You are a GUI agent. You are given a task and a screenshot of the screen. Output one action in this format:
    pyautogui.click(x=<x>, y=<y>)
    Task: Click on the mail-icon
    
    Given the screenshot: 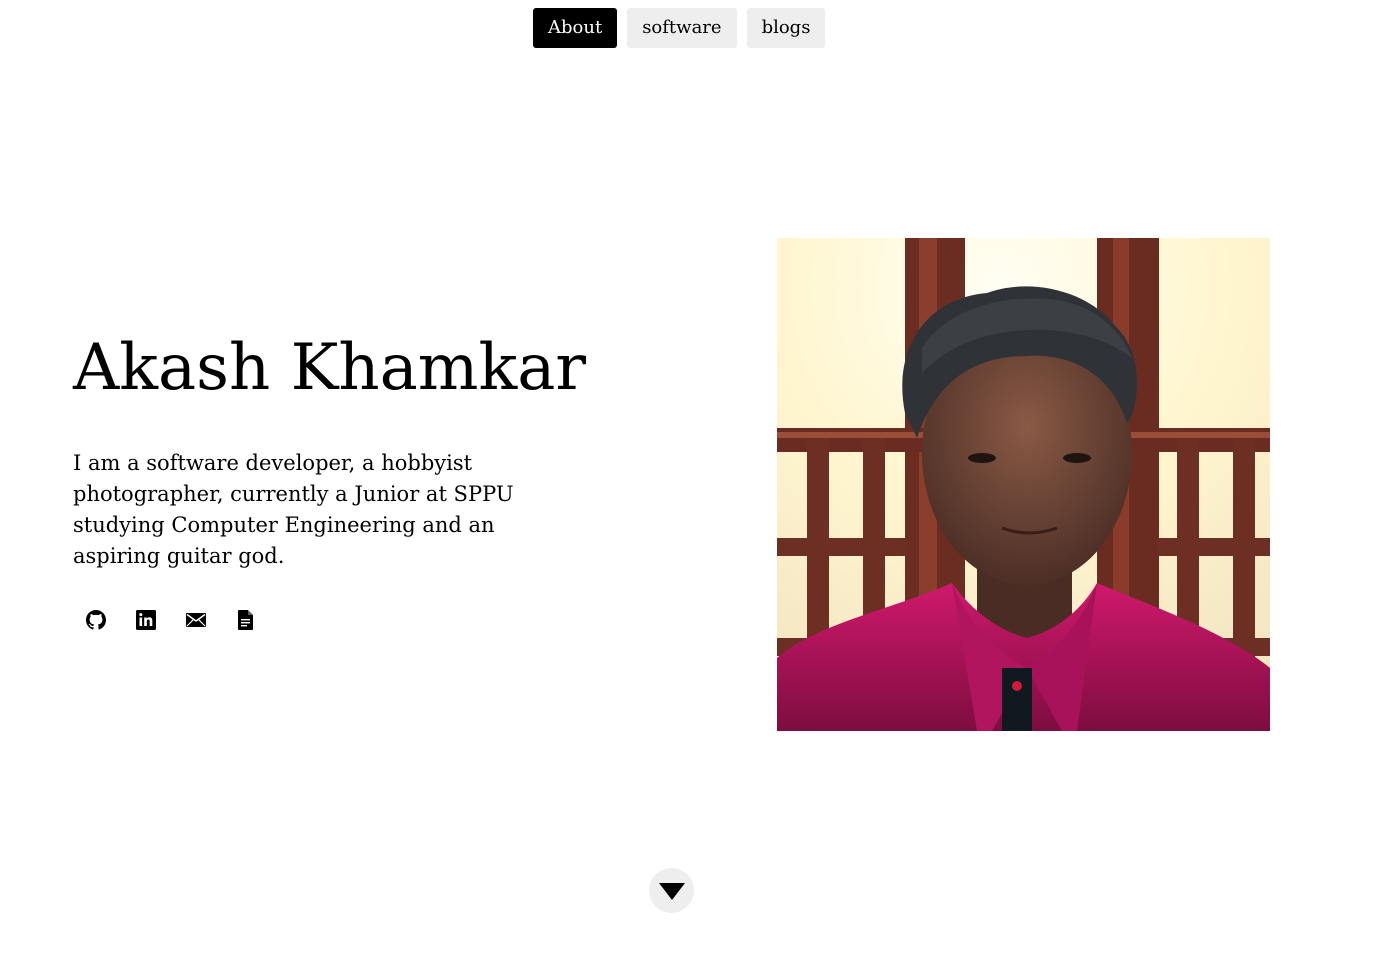 What is the action you would take?
    pyautogui.click(x=196, y=620)
    